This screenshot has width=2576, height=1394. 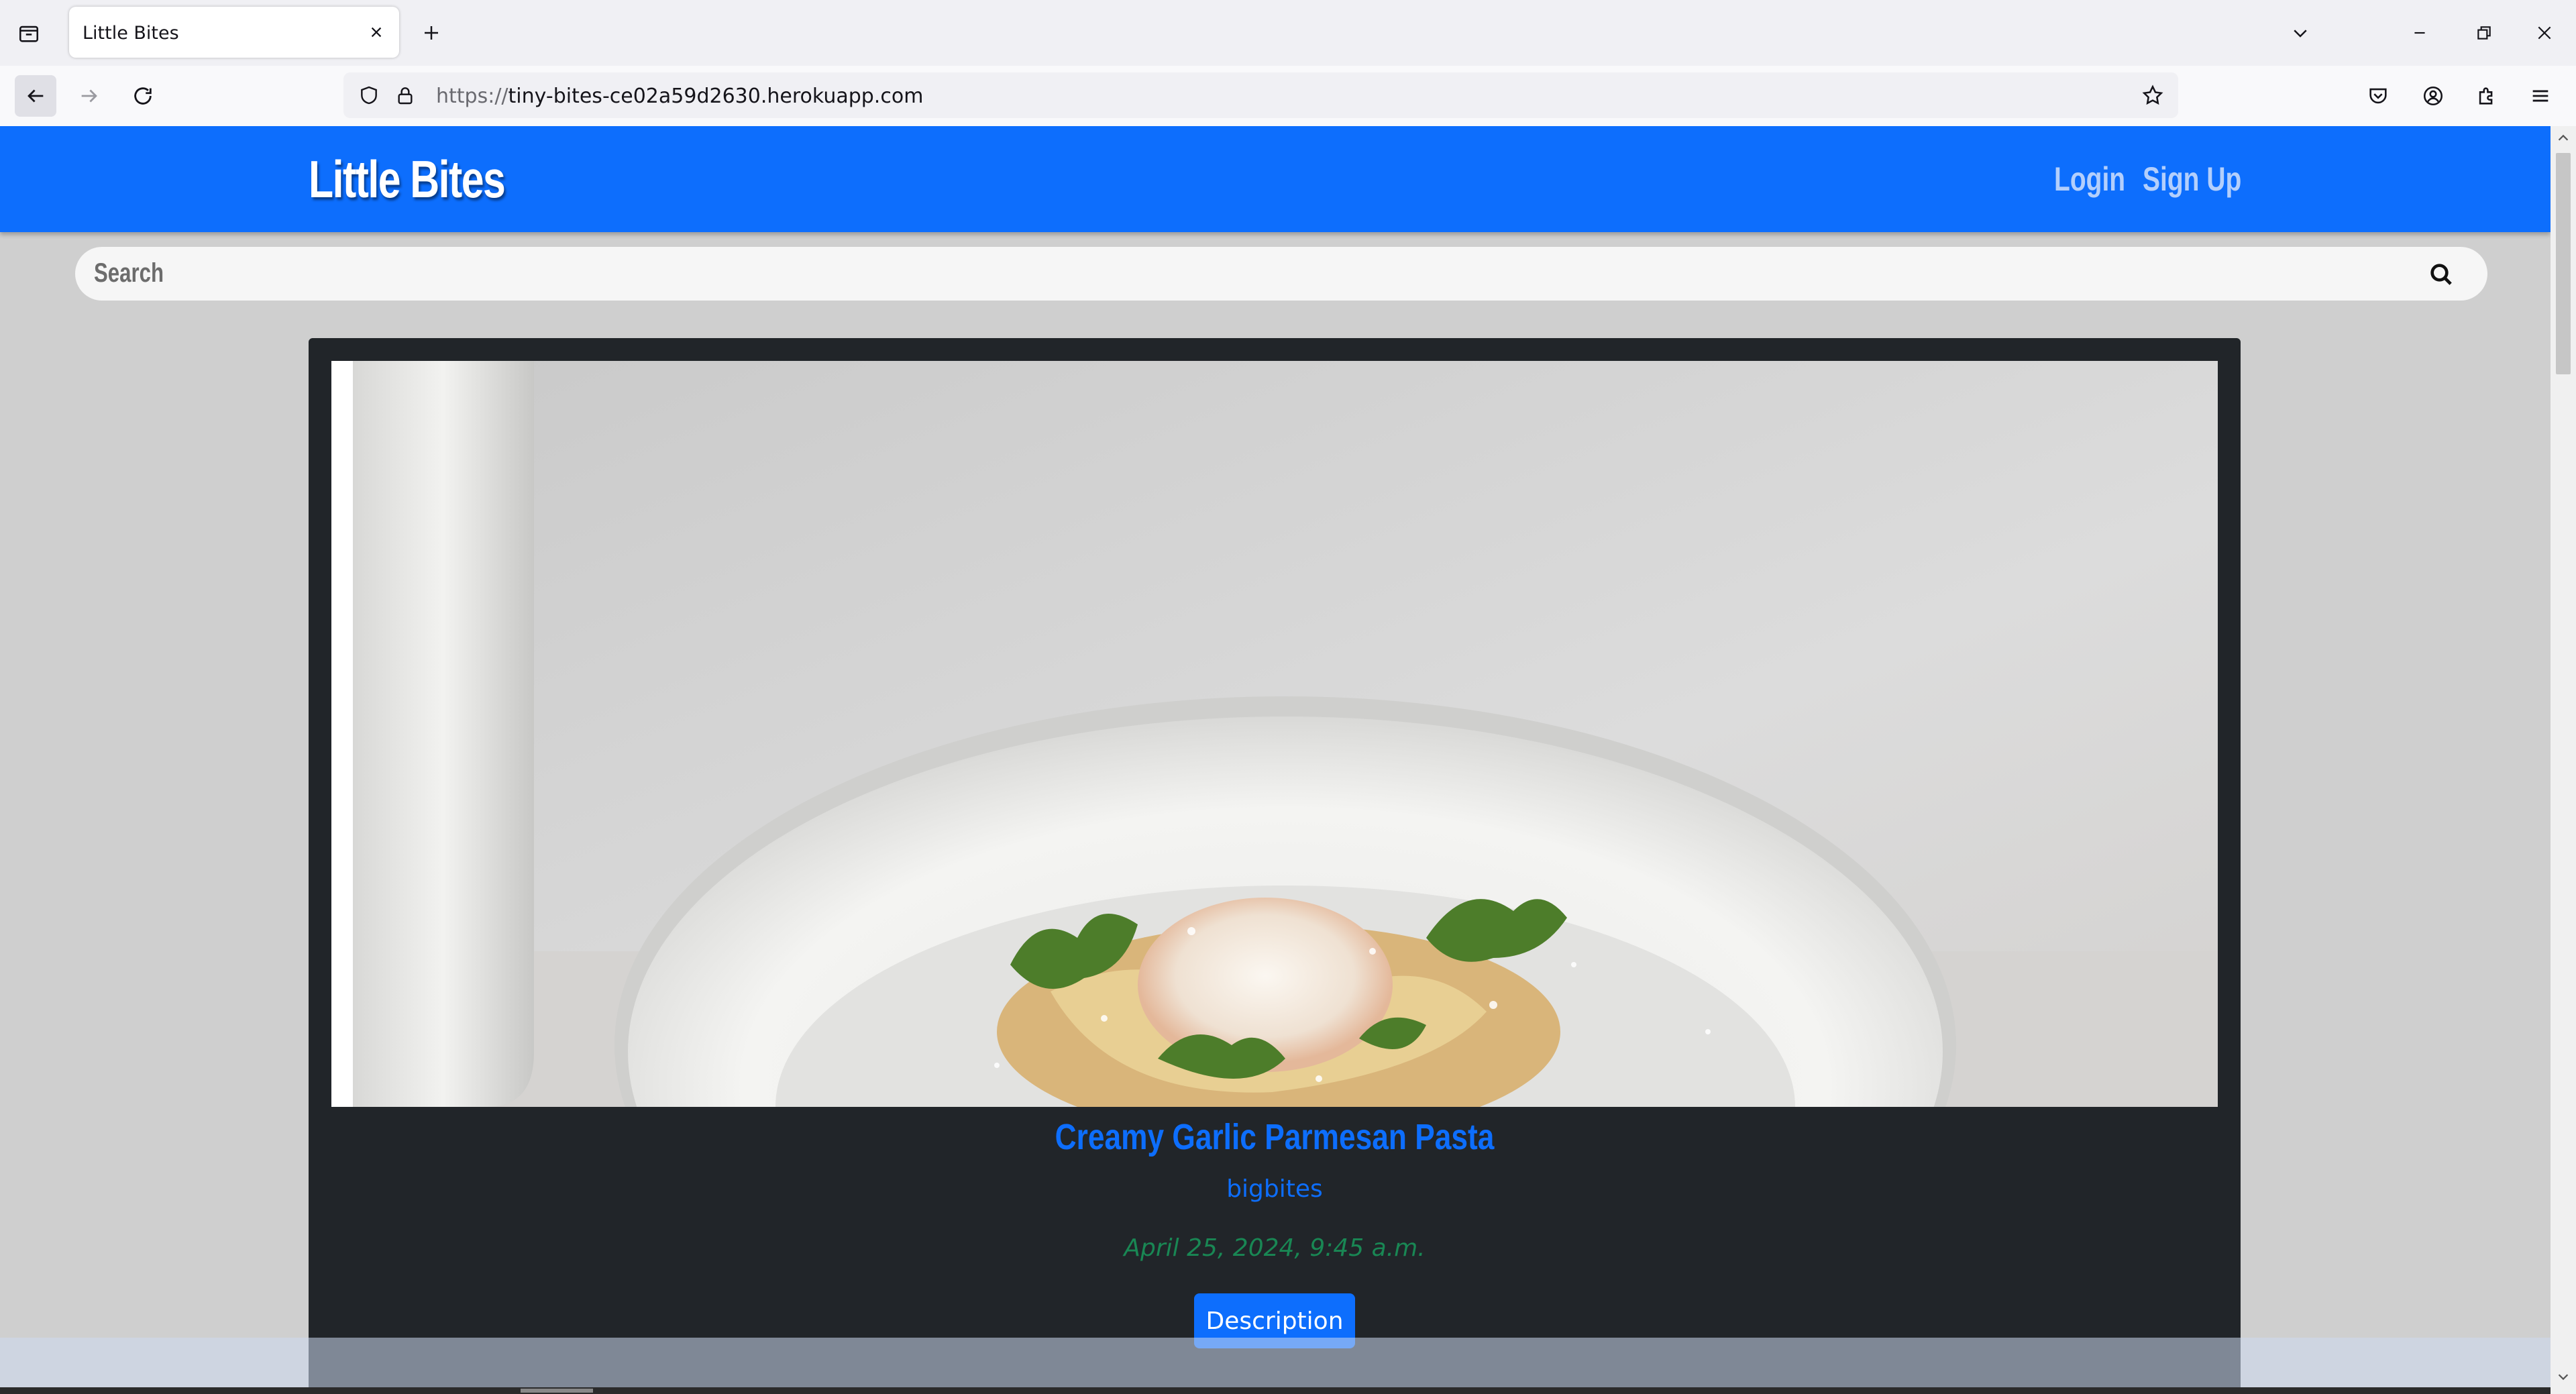 What do you see at coordinates (431, 32) in the screenshot?
I see `plus-icon` at bounding box center [431, 32].